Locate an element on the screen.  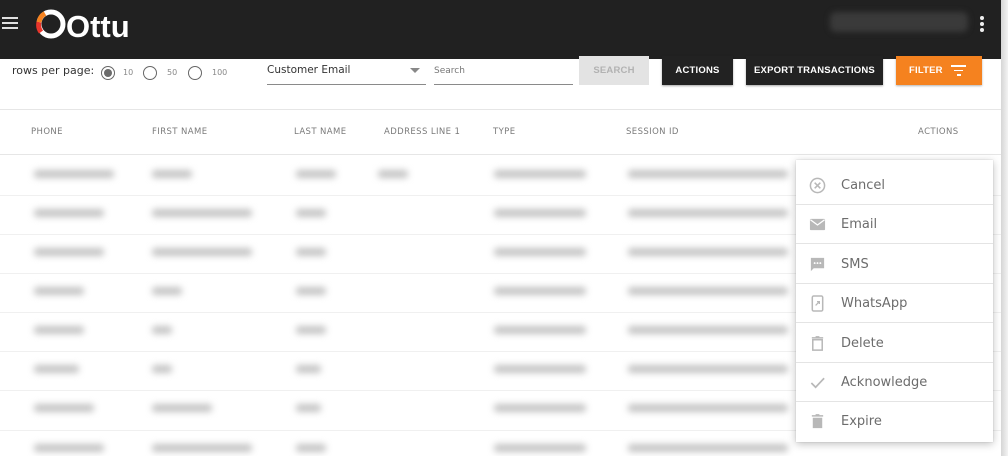
menu-item-sms: SMS is located at coordinates (894, 264).